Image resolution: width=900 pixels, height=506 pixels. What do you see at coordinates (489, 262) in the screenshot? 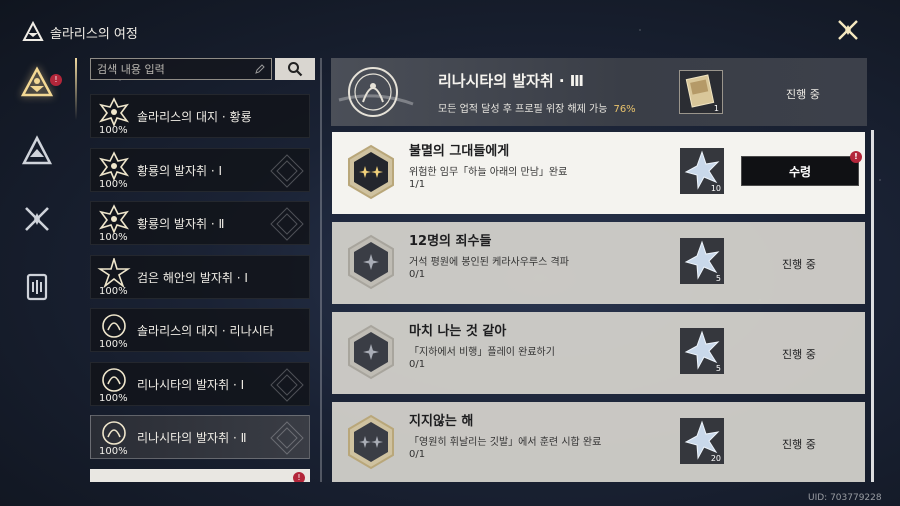
I see `quest-description: 거석 평원에 봉인된 케라사우루스 격파` at bounding box center [489, 262].